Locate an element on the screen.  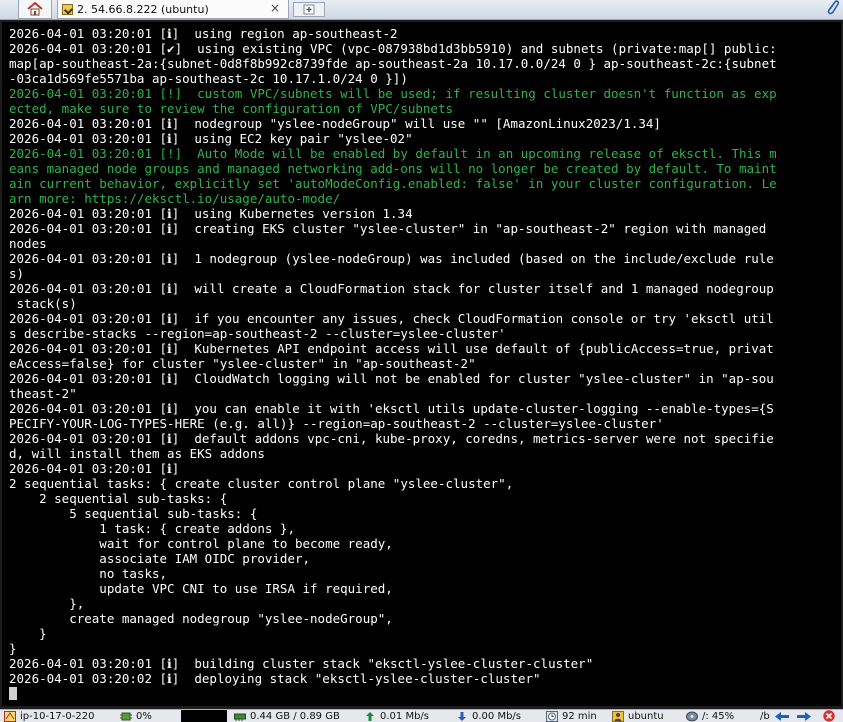
terminal-cursor is located at coordinates (13, 693).